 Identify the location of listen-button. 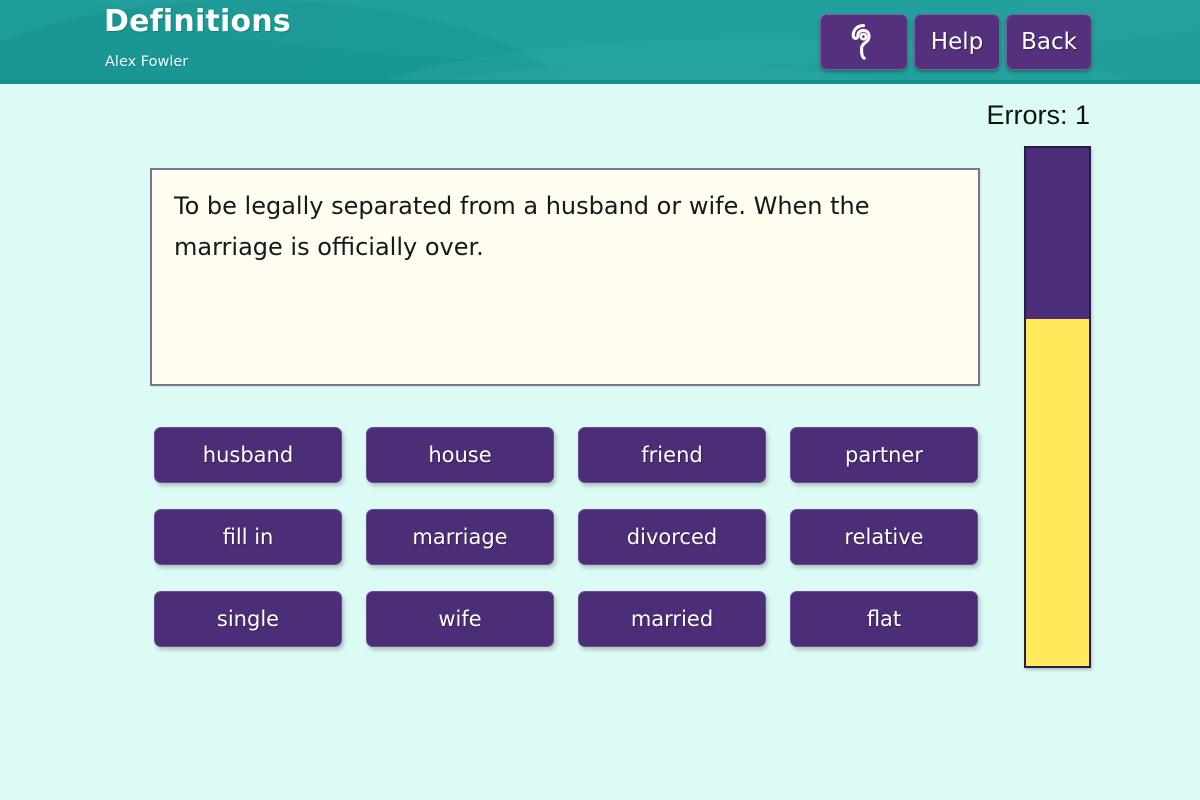
(864, 42).